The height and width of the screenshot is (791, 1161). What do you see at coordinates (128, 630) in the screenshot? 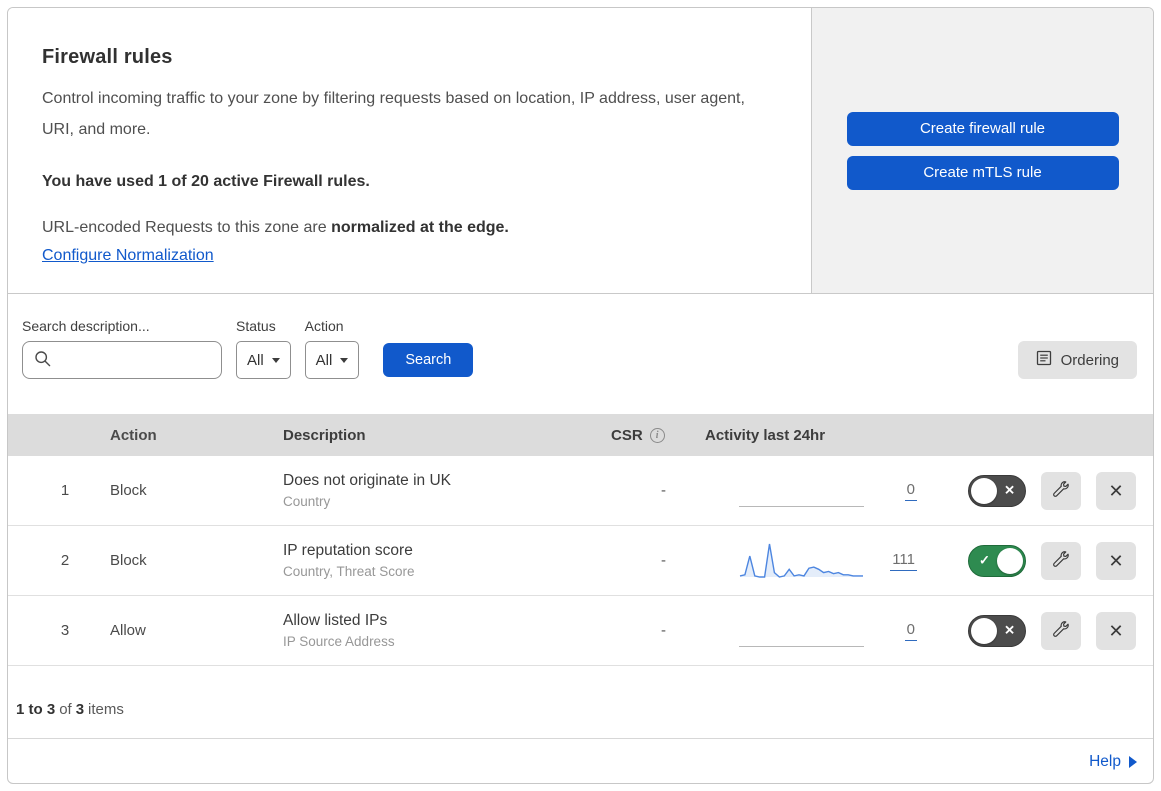
I see `rule-action: Allow` at bounding box center [128, 630].